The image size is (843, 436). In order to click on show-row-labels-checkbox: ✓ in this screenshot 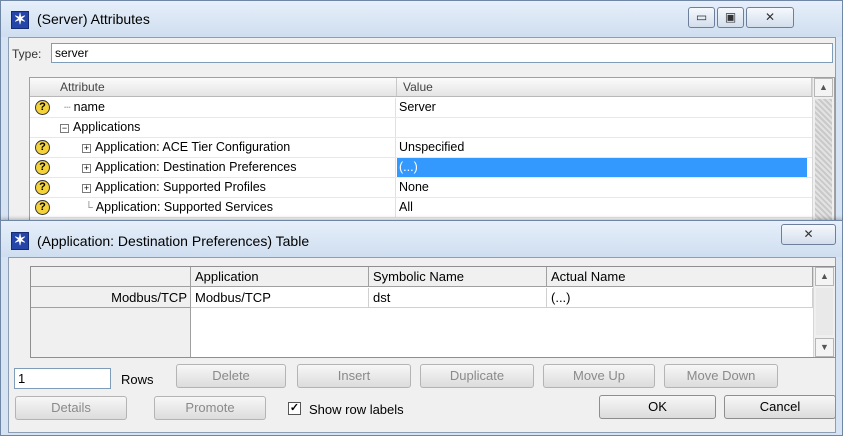, I will do `click(294, 408)`.